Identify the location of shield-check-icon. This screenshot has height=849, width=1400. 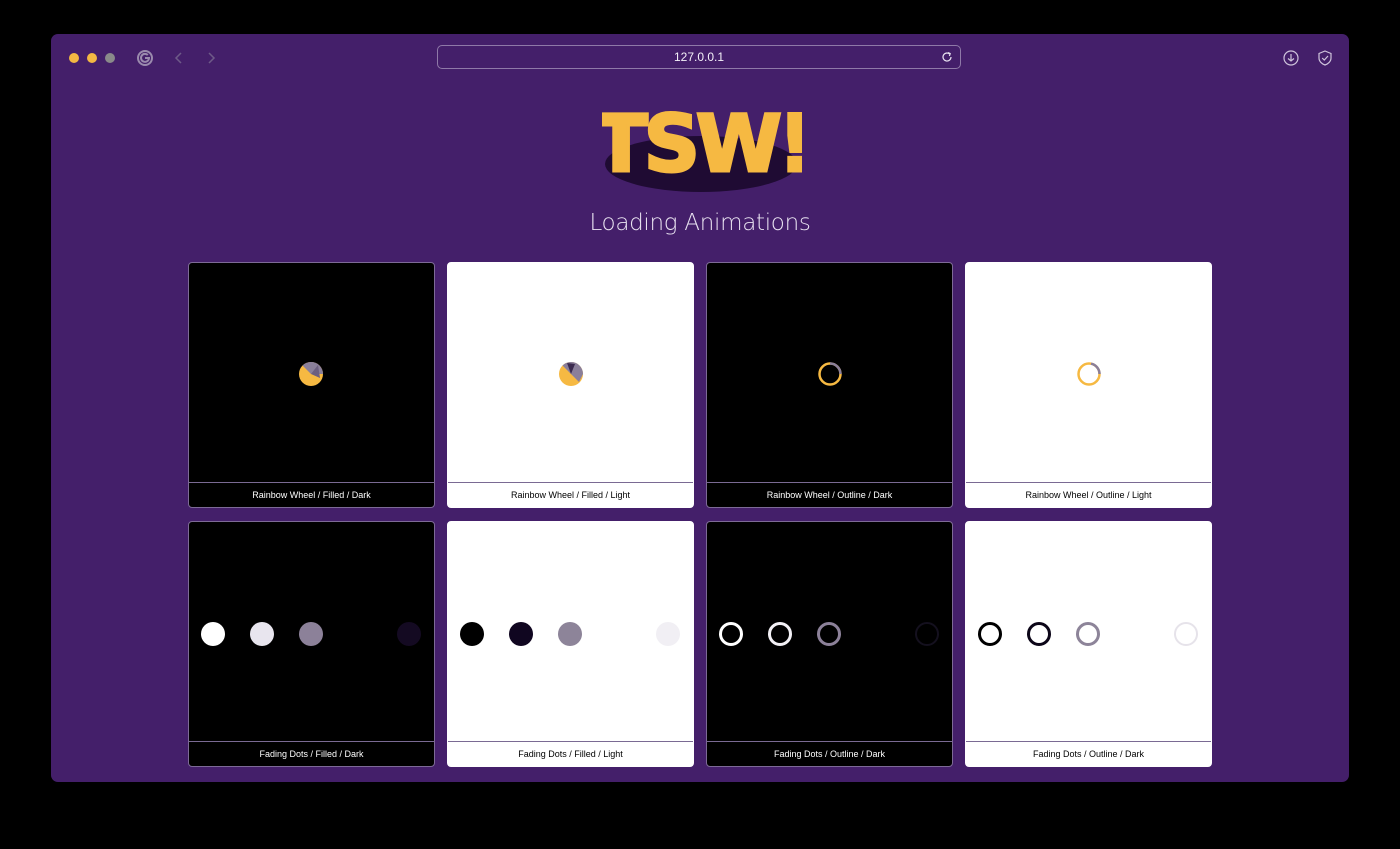
(1325, 58).